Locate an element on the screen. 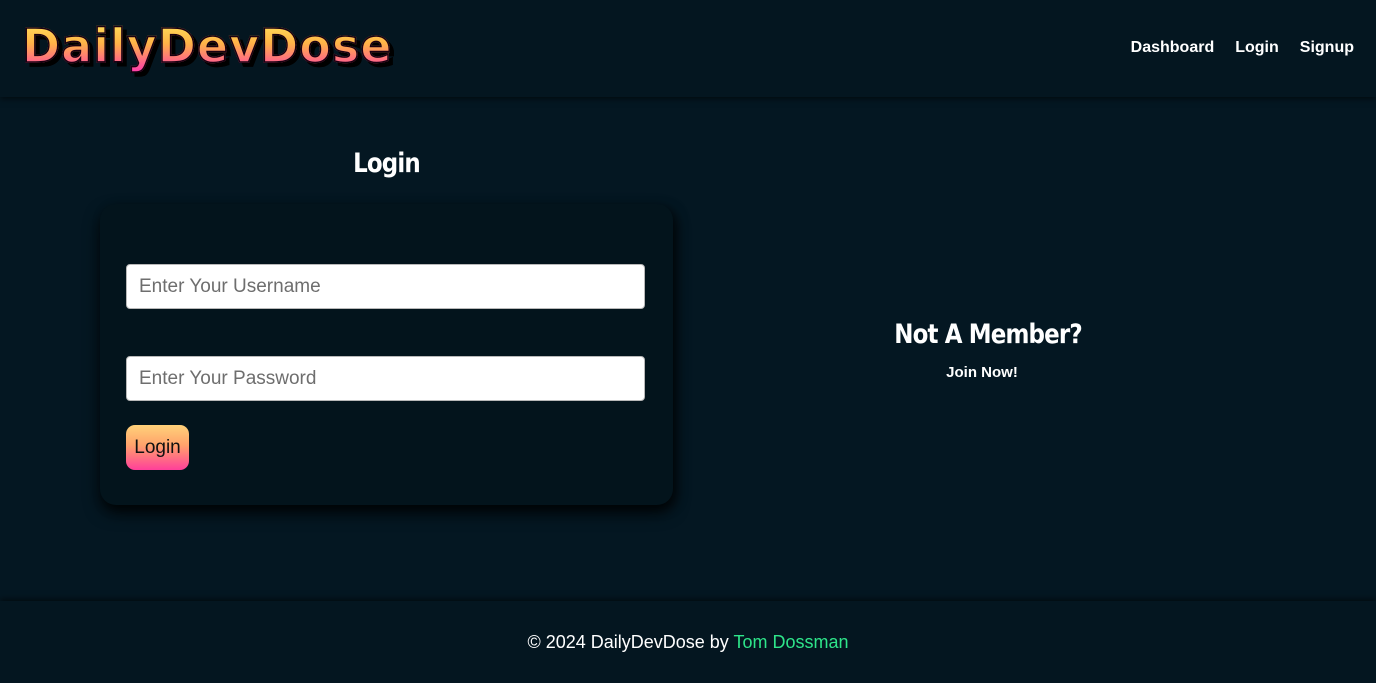 The height and width of the screenshot is (683, 1376). footer-copyright: © 2024 DailyDevDose by Tom Dossman is located at coordinates (688, 642).